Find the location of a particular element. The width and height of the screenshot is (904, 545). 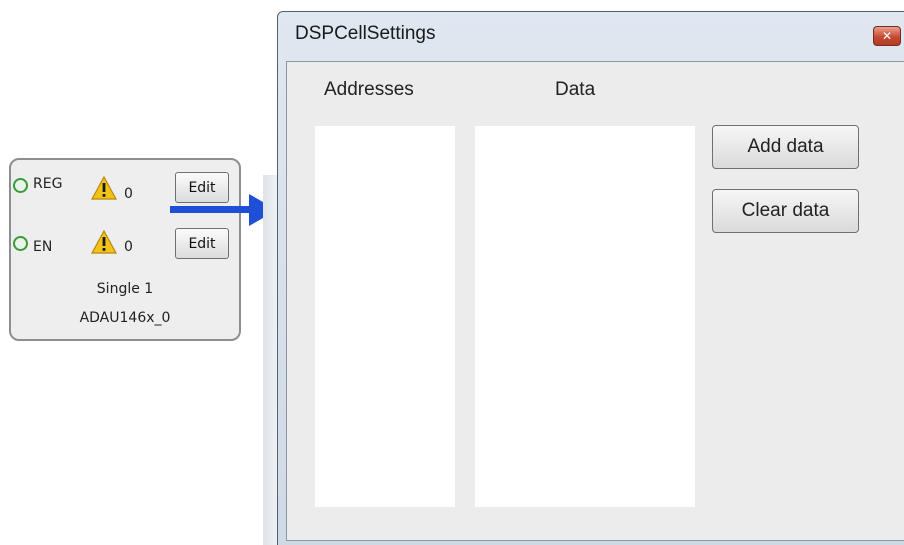

cell-chip-name: ADAU146x_0 is located at coordinates (125, 318).